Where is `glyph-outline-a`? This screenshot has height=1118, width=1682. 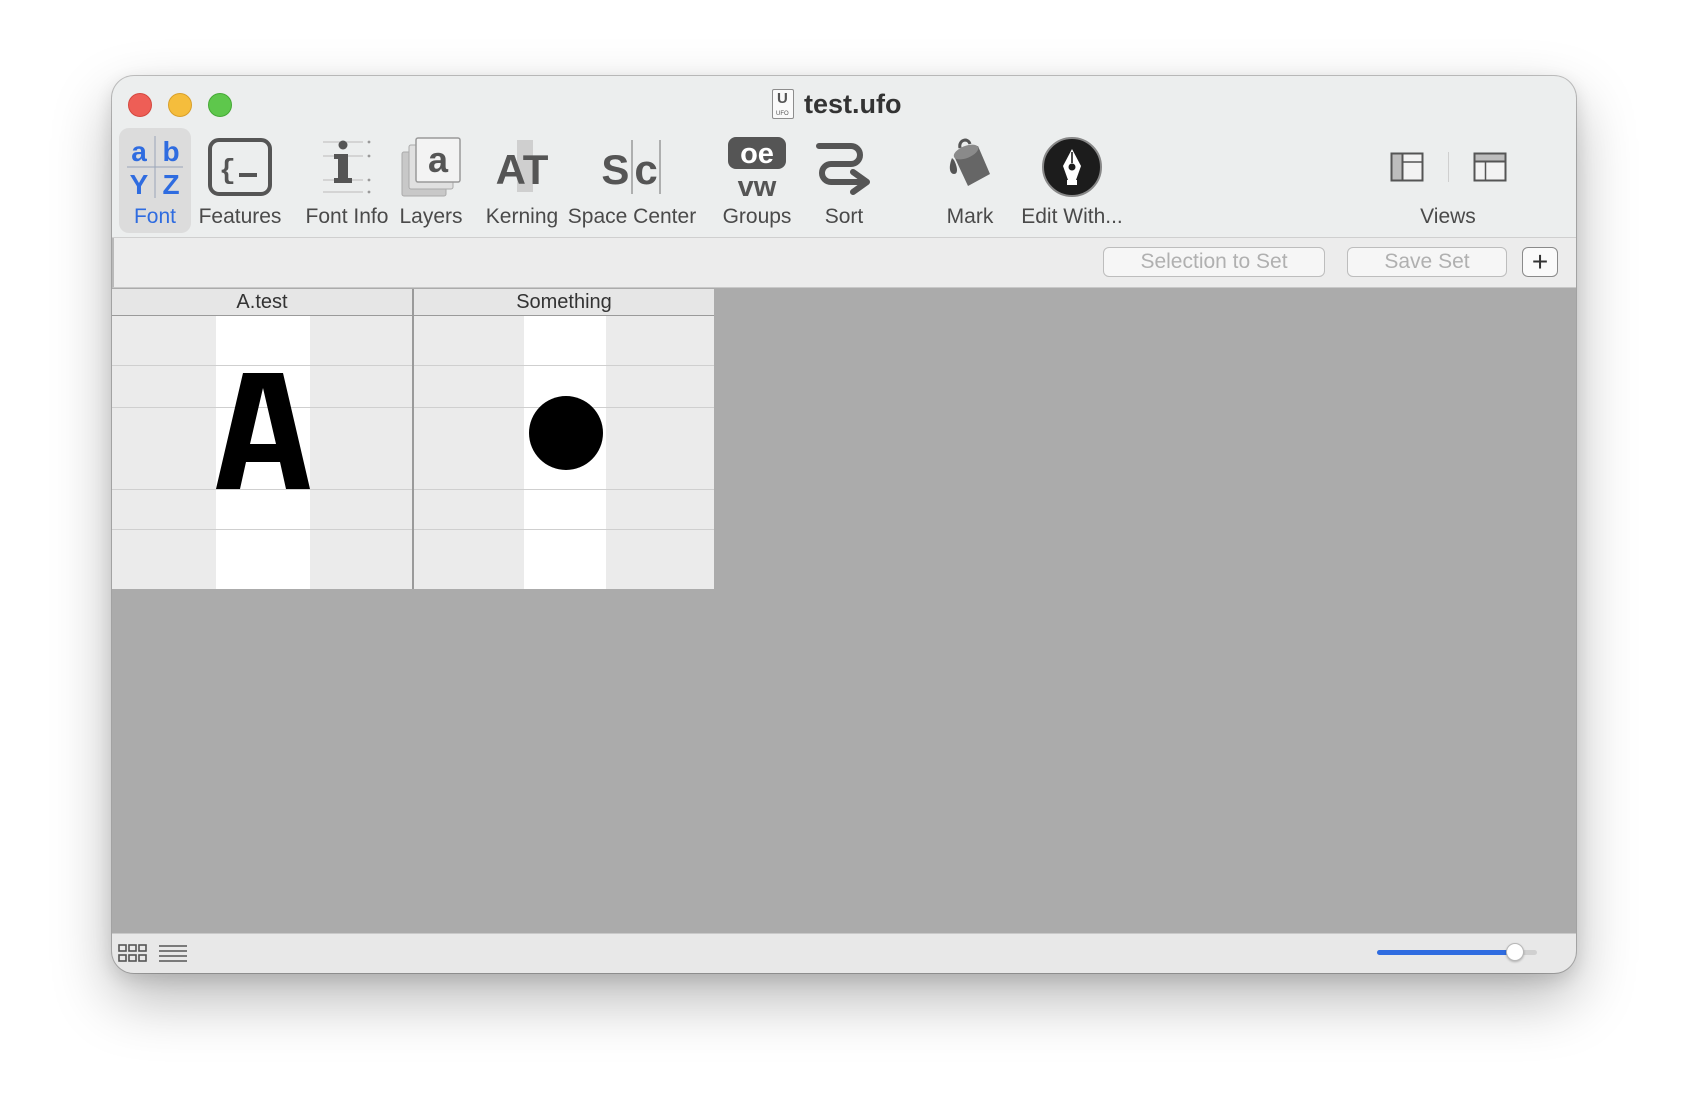 glyph-outline-a is located at coordinates (263, 431).